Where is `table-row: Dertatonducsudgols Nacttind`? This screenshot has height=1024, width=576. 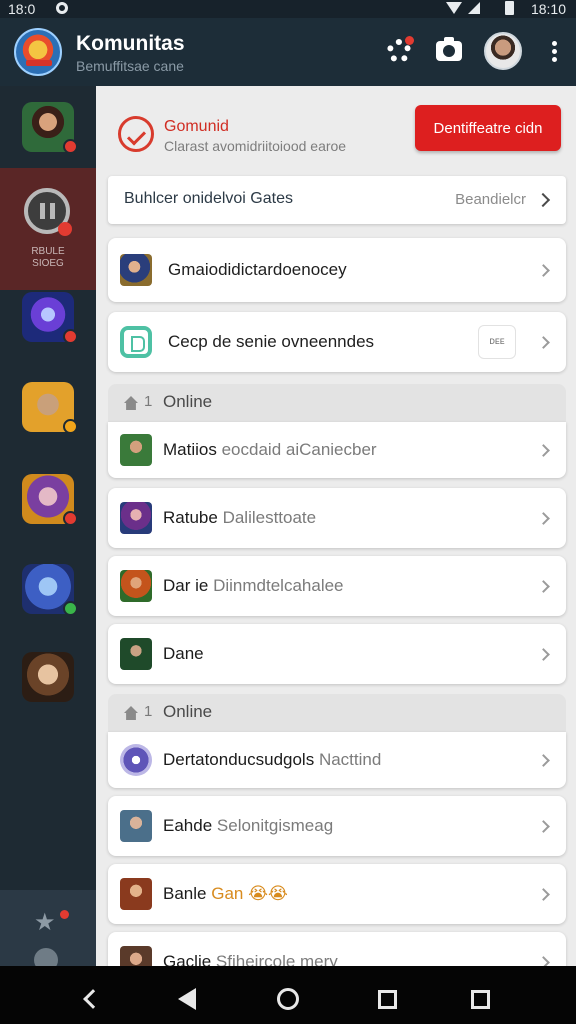 table-row: Dertatonducsudgols Nacttind is located at coordinates (337, 760).